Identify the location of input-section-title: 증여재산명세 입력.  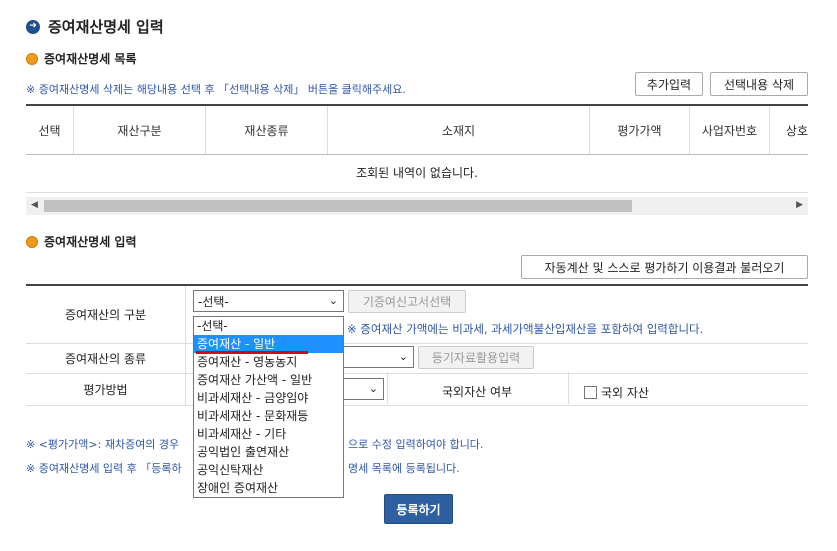
(81, 241).